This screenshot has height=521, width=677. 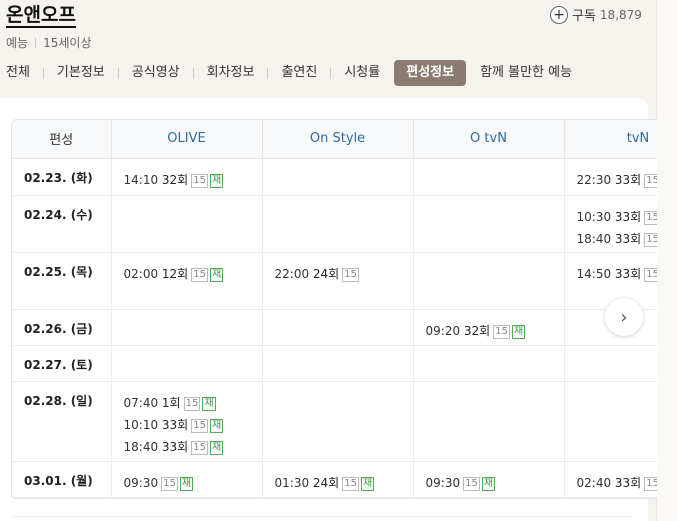 I want to click on tab-5: 시청률, so click(x=362, y=73).